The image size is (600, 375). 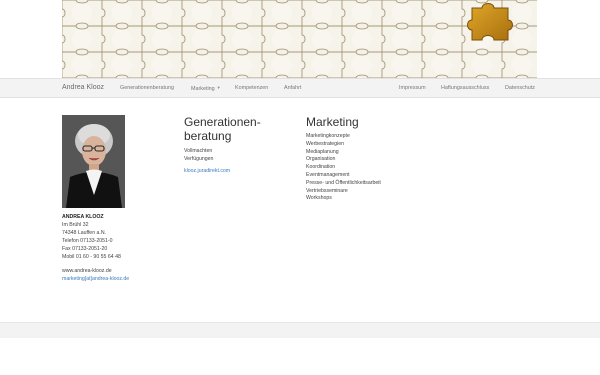 I want to click on nav-item-impressum: Impressum, so click(x=412, y=88).